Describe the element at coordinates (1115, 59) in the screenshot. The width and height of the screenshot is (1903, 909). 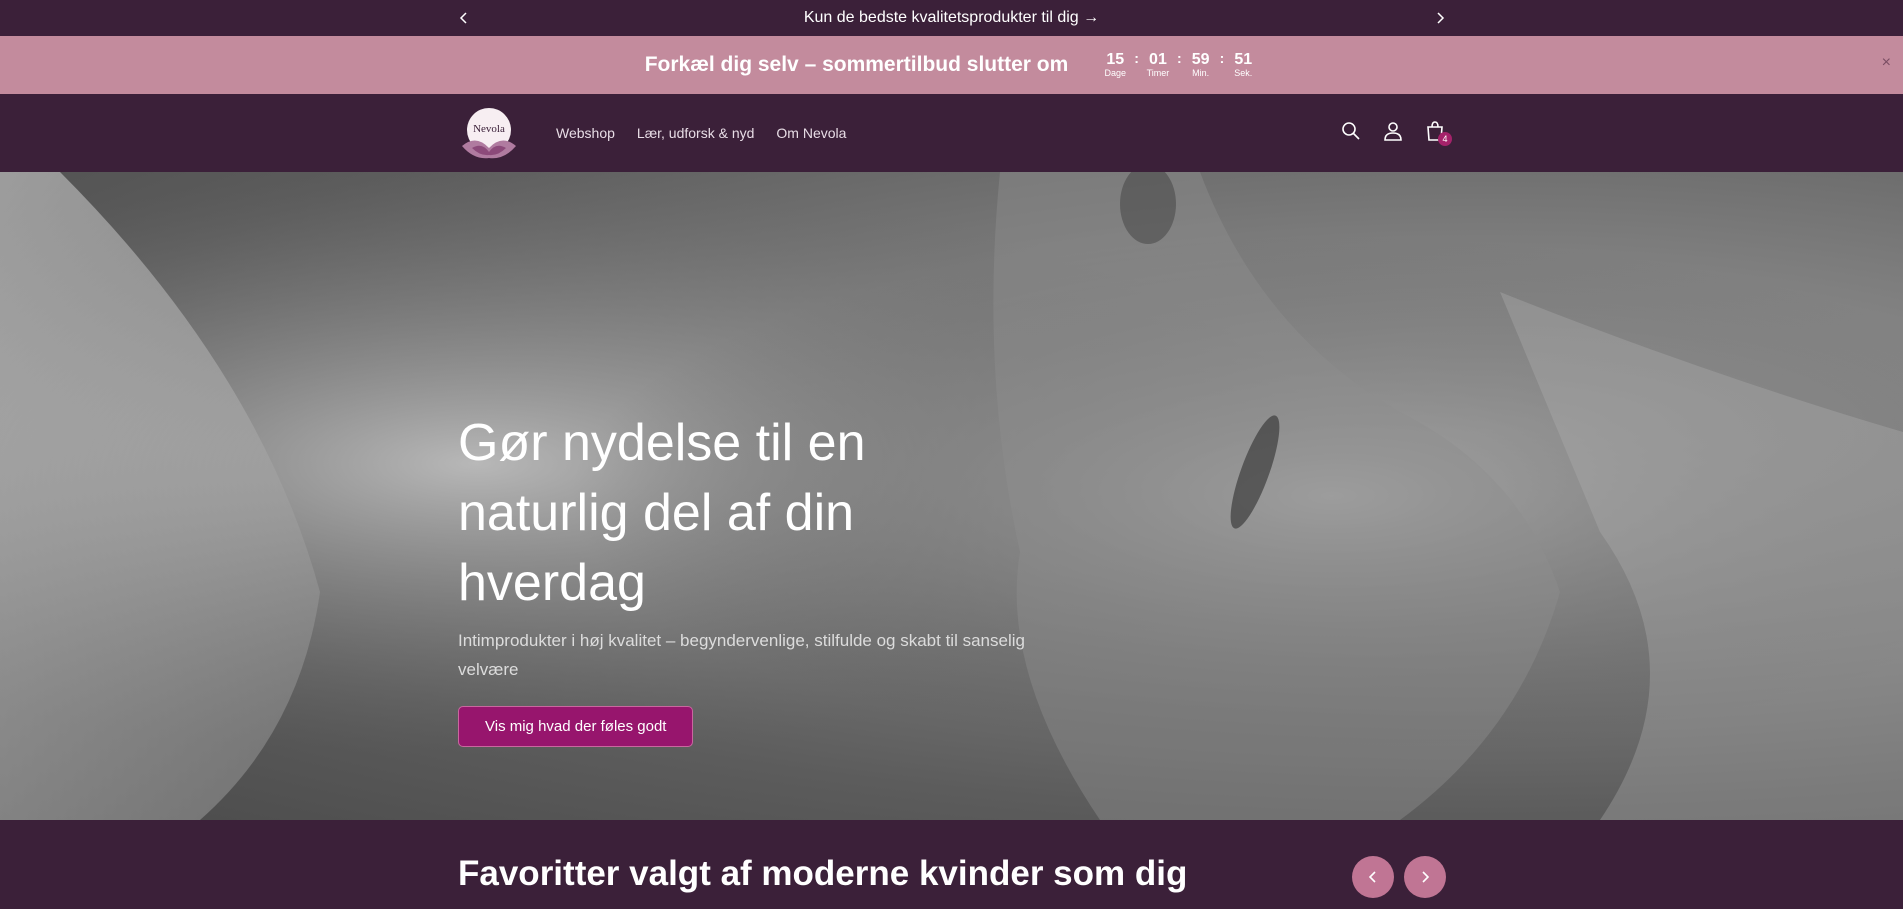
I see `timer-days-value: 15` at that location.